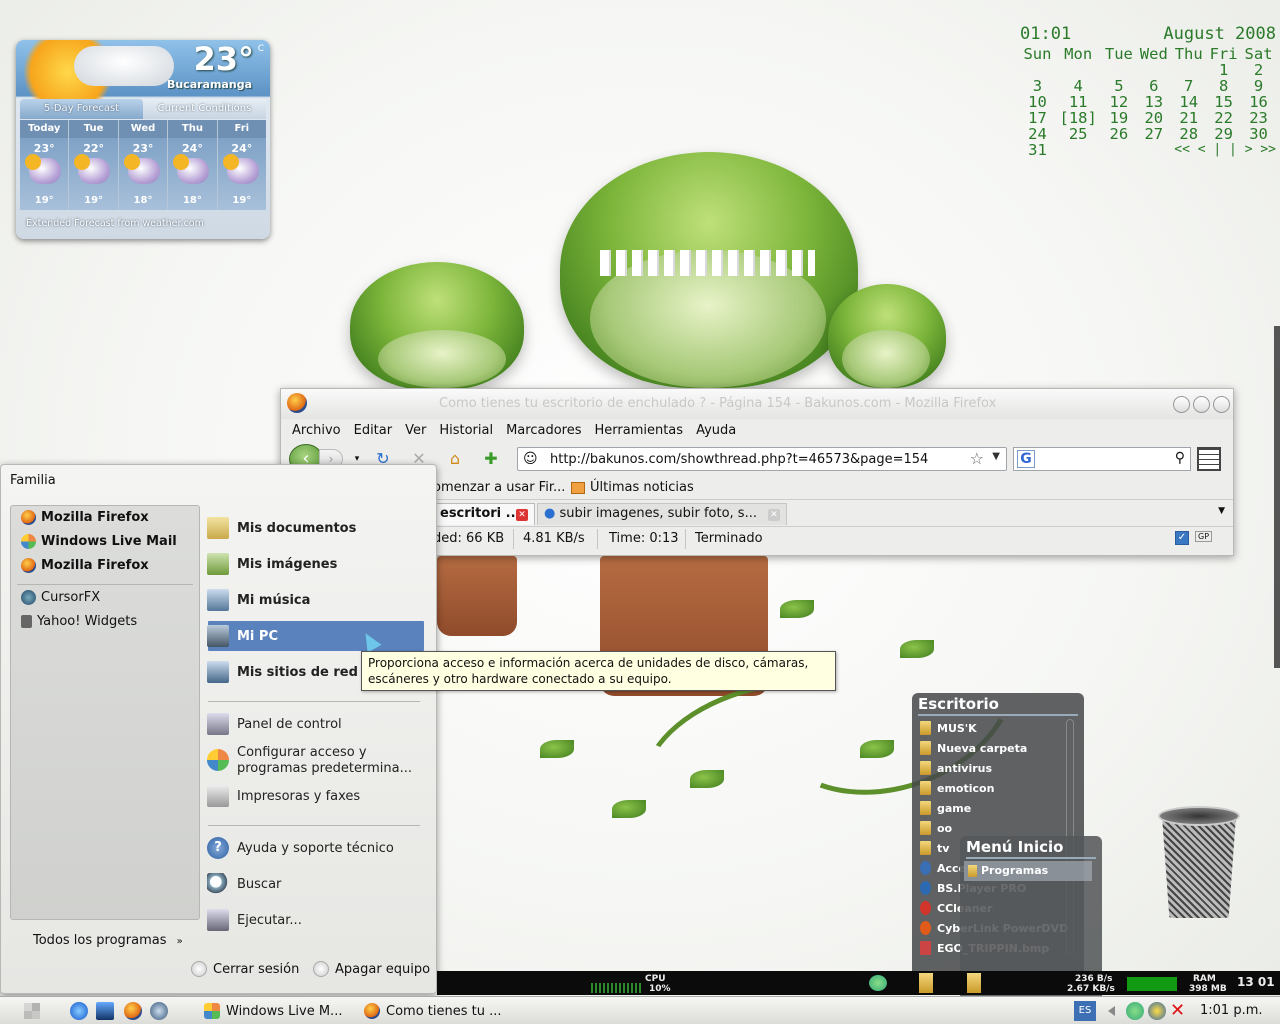  I want to click on search-box: G ⚲, so click(1102, 459).